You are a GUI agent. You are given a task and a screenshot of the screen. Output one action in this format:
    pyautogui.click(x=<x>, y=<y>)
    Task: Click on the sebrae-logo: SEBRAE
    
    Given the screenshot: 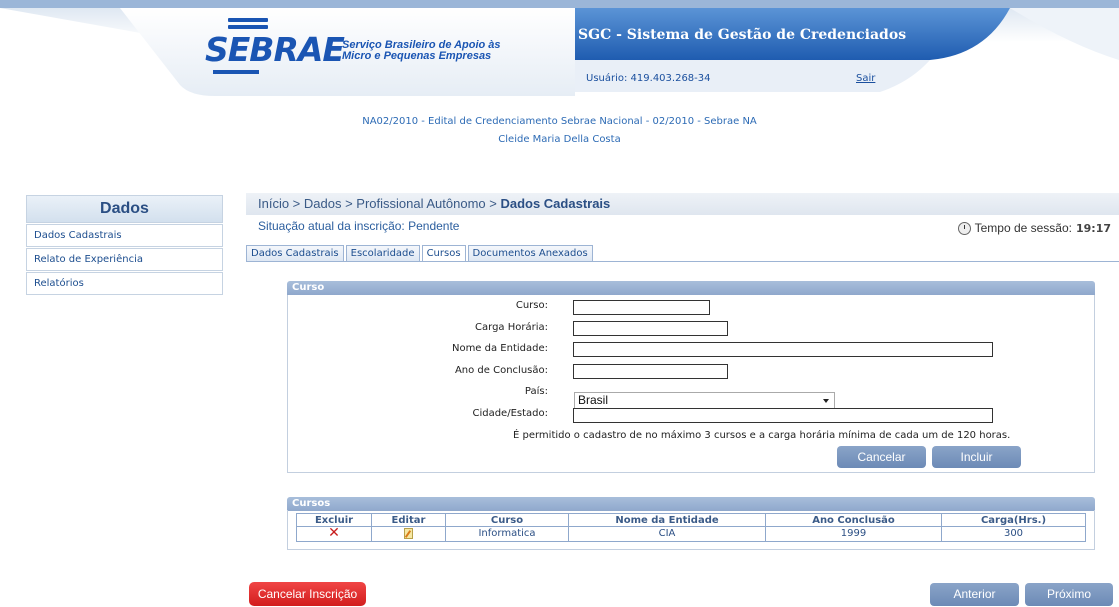 What is the action you would take?
    pyautogui.click(x=275, y=49)
    